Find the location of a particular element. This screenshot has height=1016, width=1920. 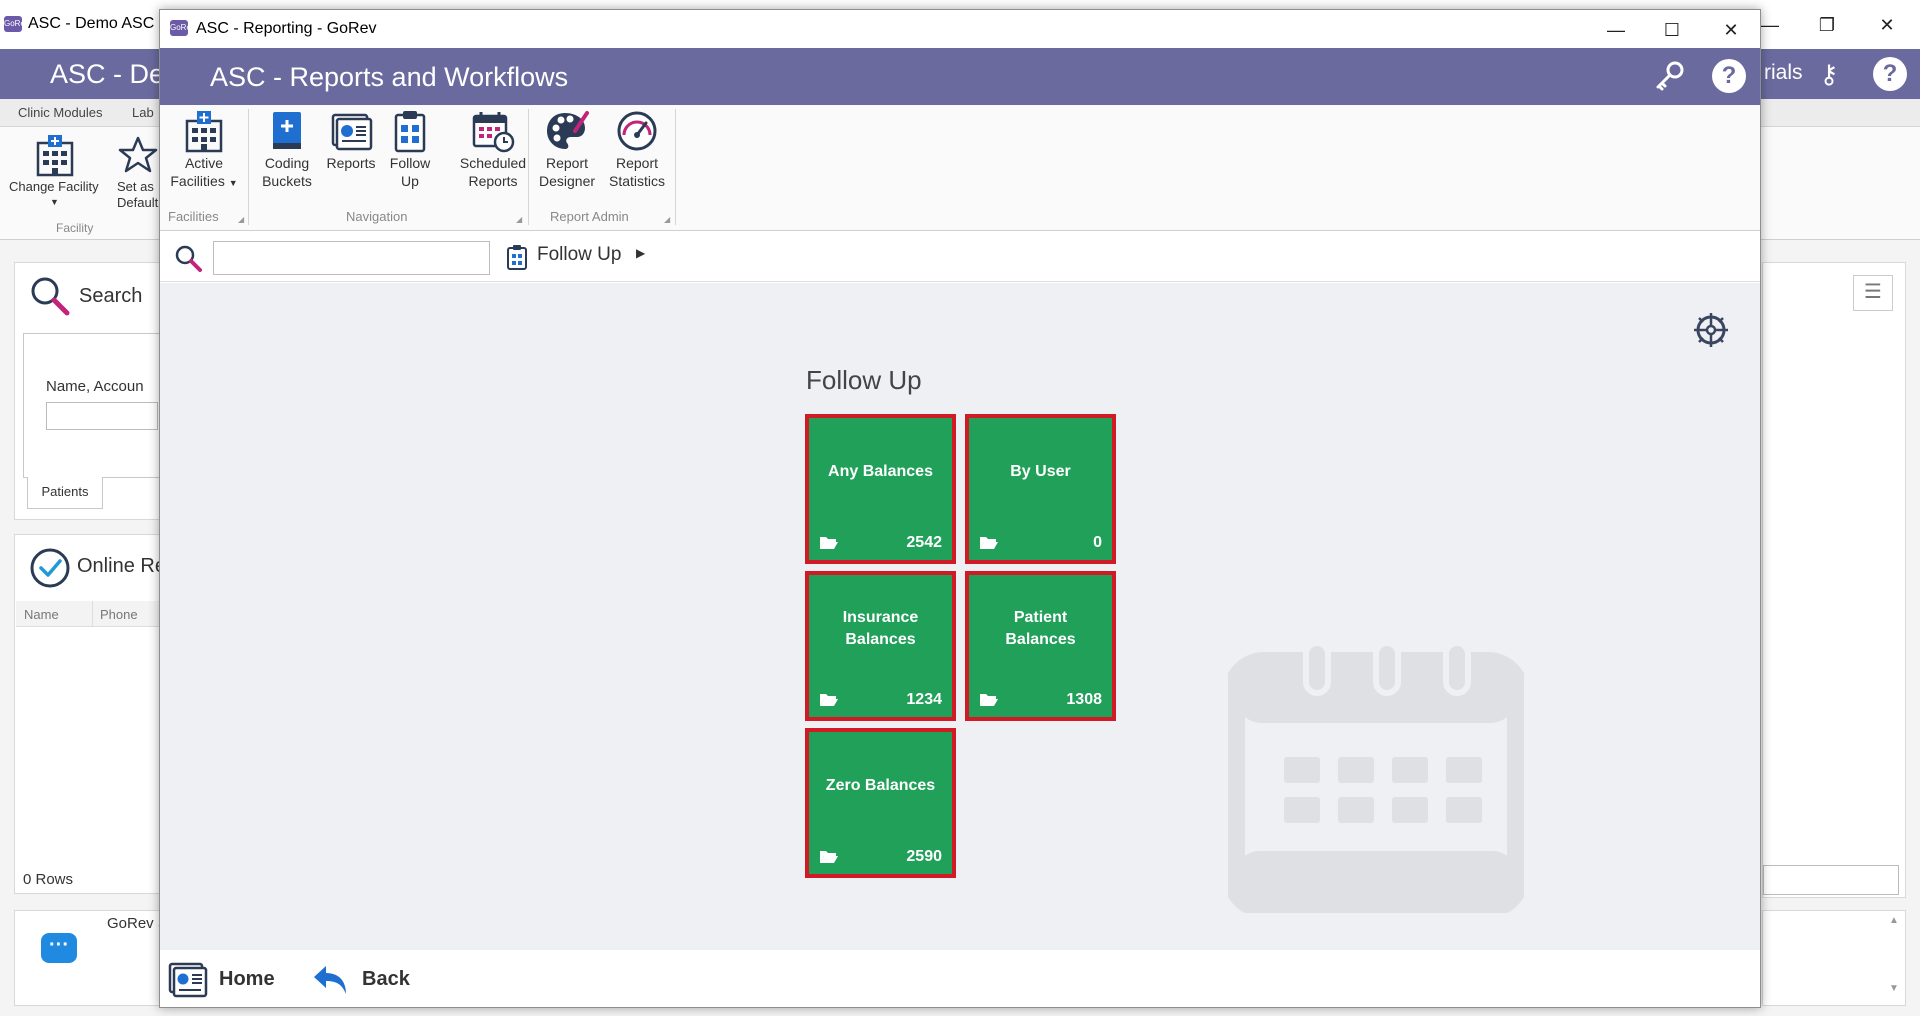

tile-by-user: By User 0 is located at coordinates (1040, 489).